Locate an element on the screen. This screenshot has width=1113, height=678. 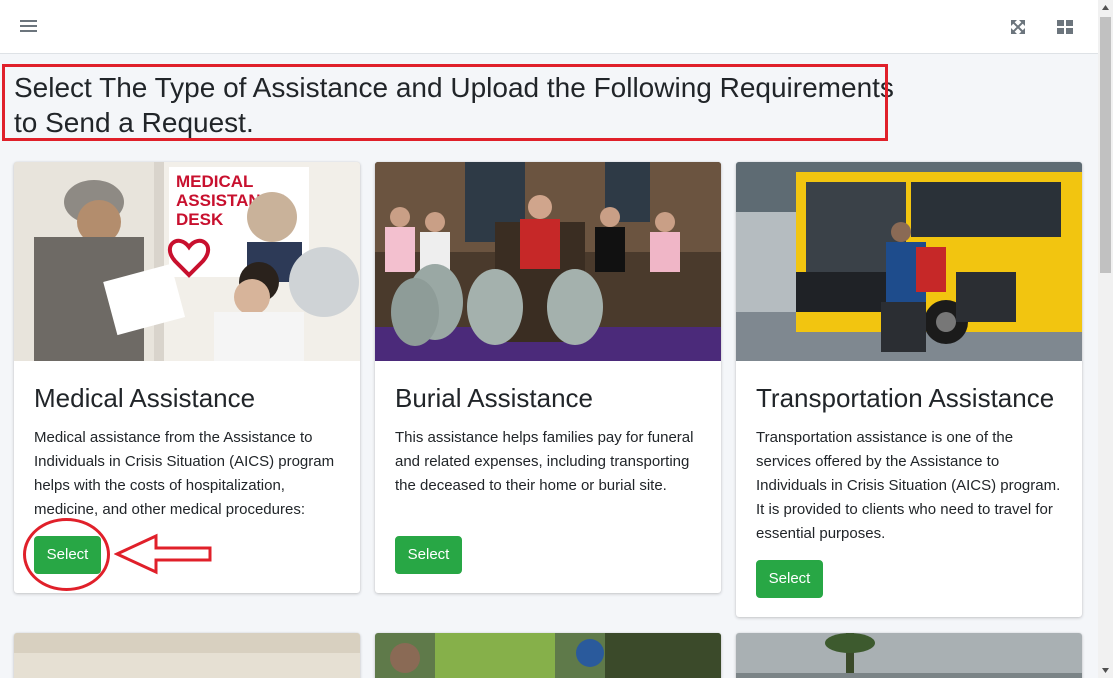
transportation-assistance-image is located at coordinates (909, 261).